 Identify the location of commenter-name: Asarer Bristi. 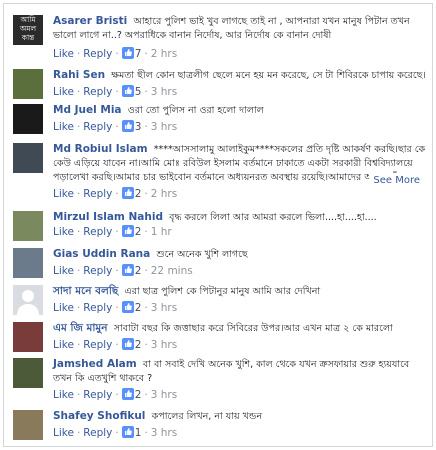
(90, 21).